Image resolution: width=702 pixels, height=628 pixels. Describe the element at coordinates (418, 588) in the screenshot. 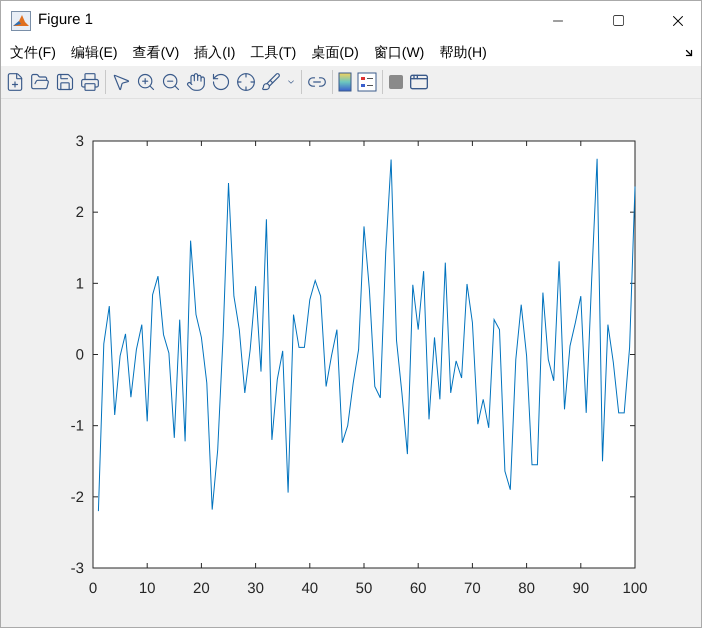

I see `x-tick-label: 60` at that location.